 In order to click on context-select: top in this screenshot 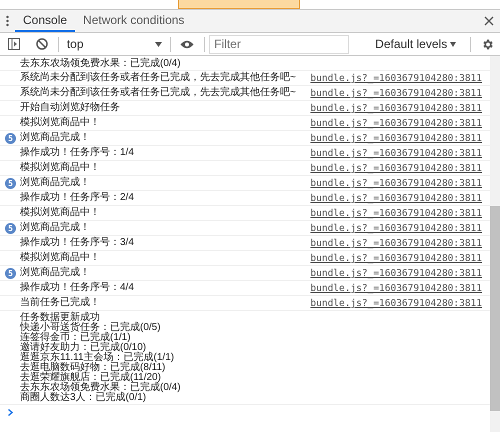, I will do `click(114, 44)`.